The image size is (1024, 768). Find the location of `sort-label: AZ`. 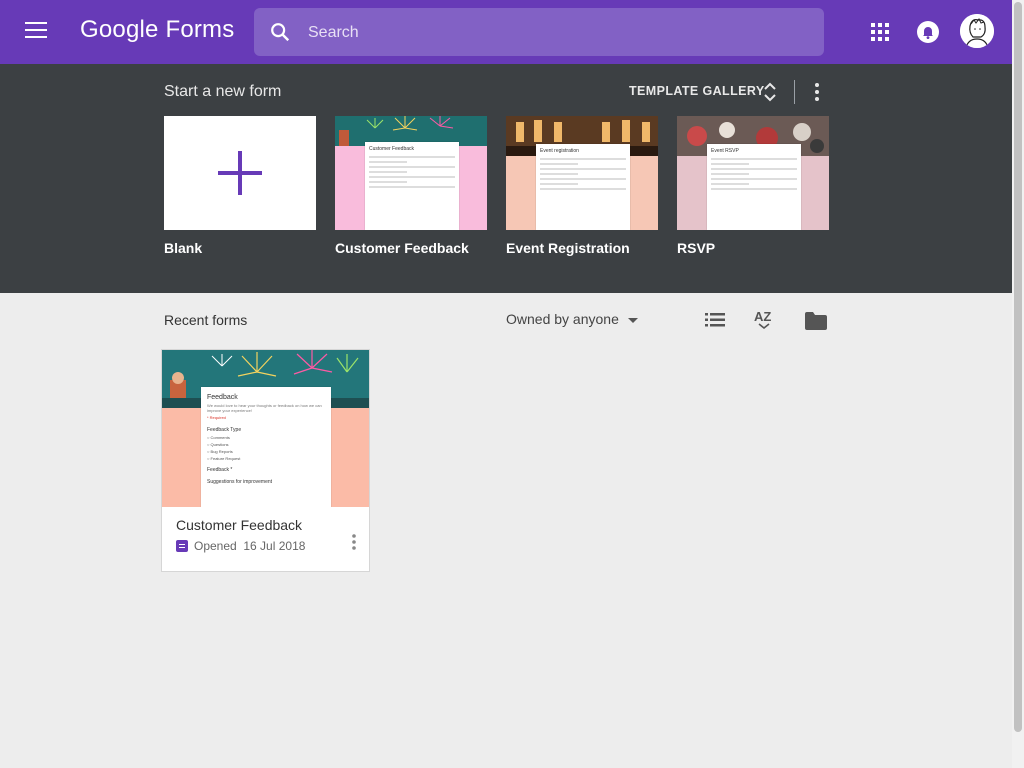

sort-label: AZ is located at coordinates (763, 316).